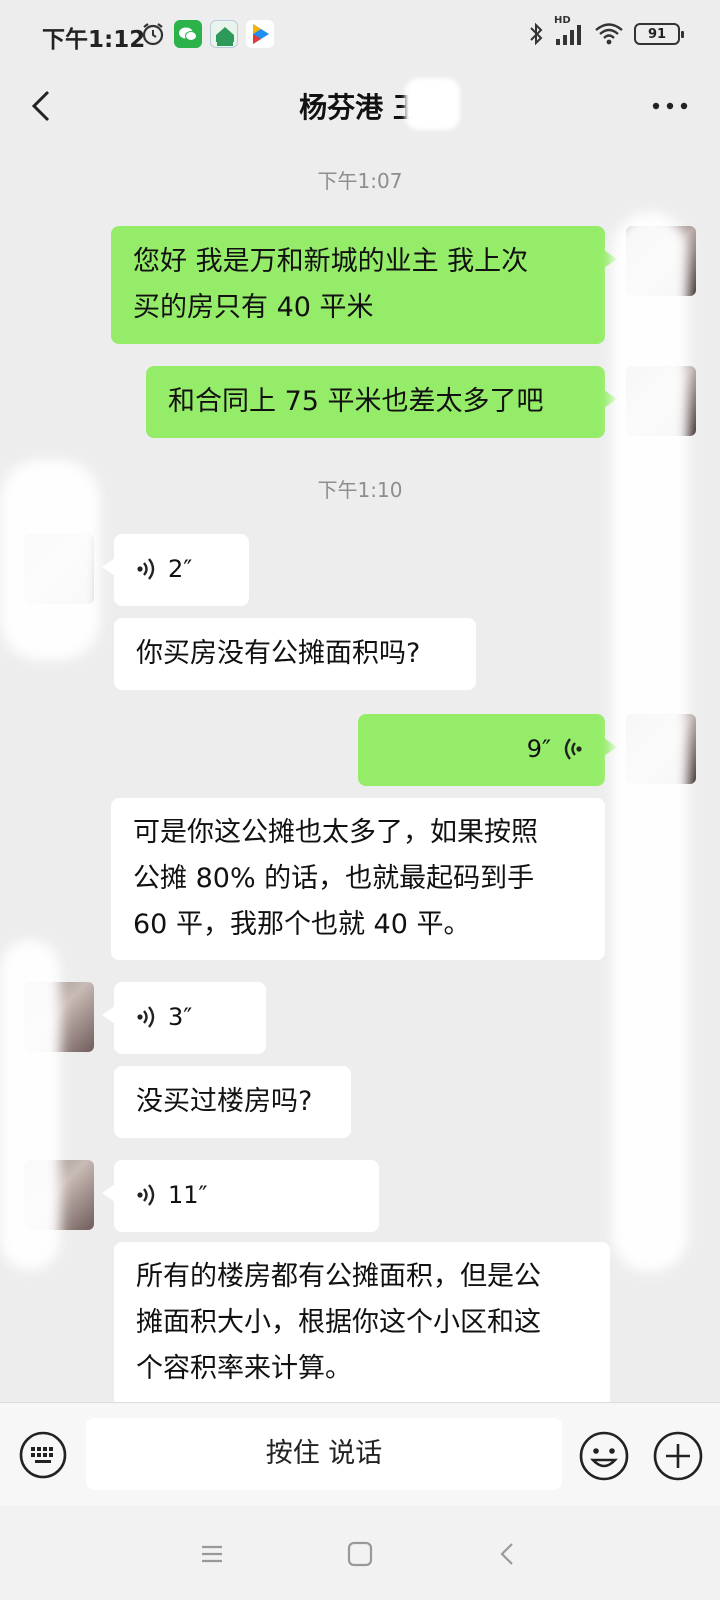  What do you see at coordinates (432, 104) in the screenshot?
I see `redaction-mark` at bounding box center [432, 104].